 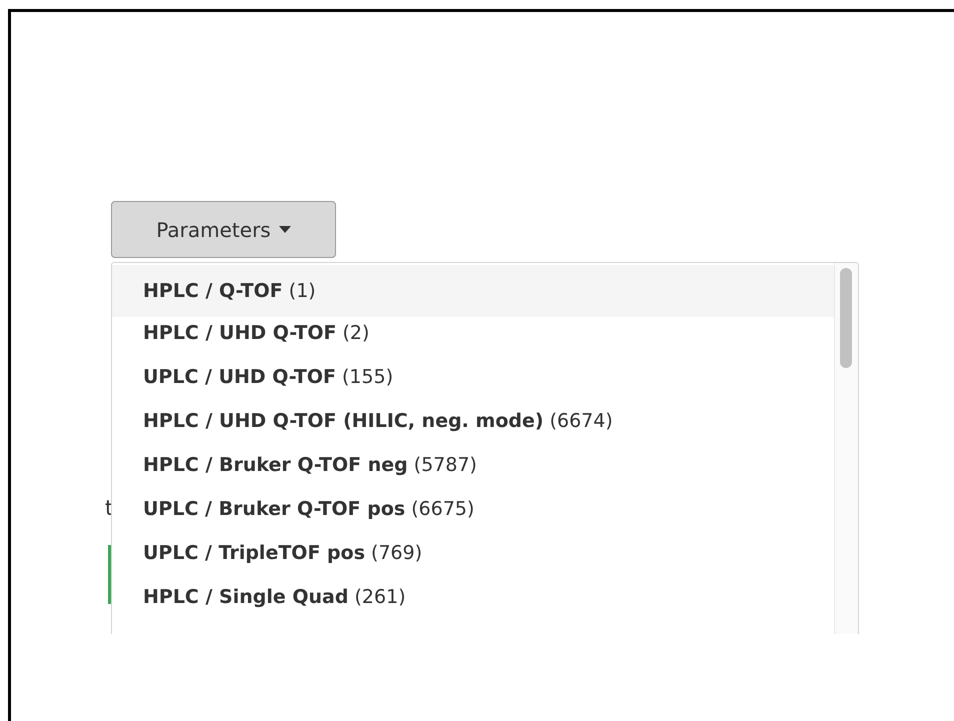 I want to click on menu-item: UPLC / UHD Q-TOF (155), so click(x=473, y=377).